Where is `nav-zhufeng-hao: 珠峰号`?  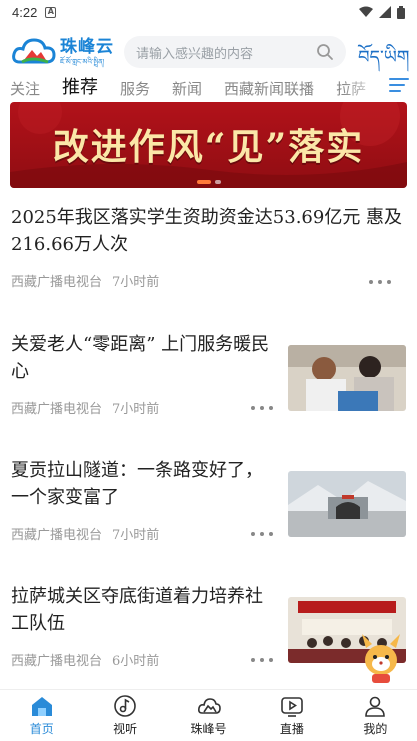 nav-zhufeng-hao: 珠峰号 is located at coordinates (208, 715).